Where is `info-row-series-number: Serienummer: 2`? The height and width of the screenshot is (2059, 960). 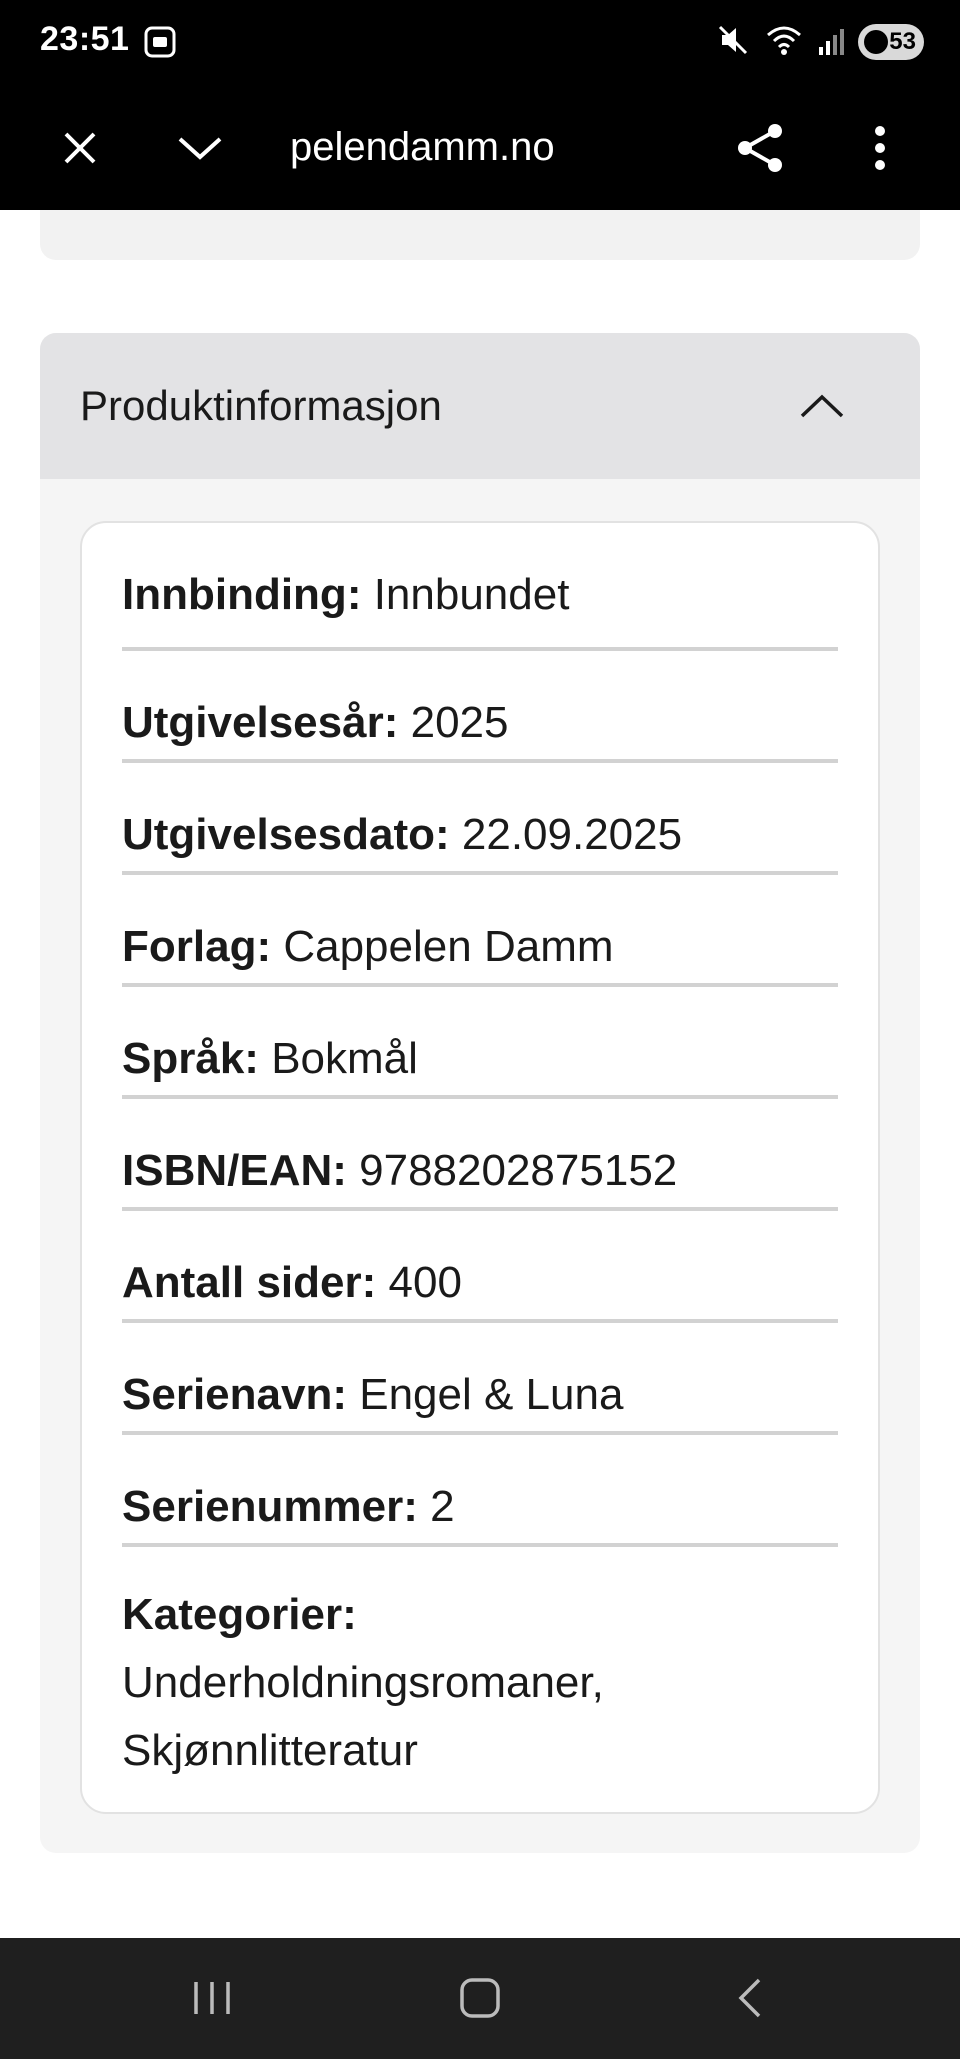
info-row-series-number: Serienummer: 2 is located at coordinates (480, 1491).